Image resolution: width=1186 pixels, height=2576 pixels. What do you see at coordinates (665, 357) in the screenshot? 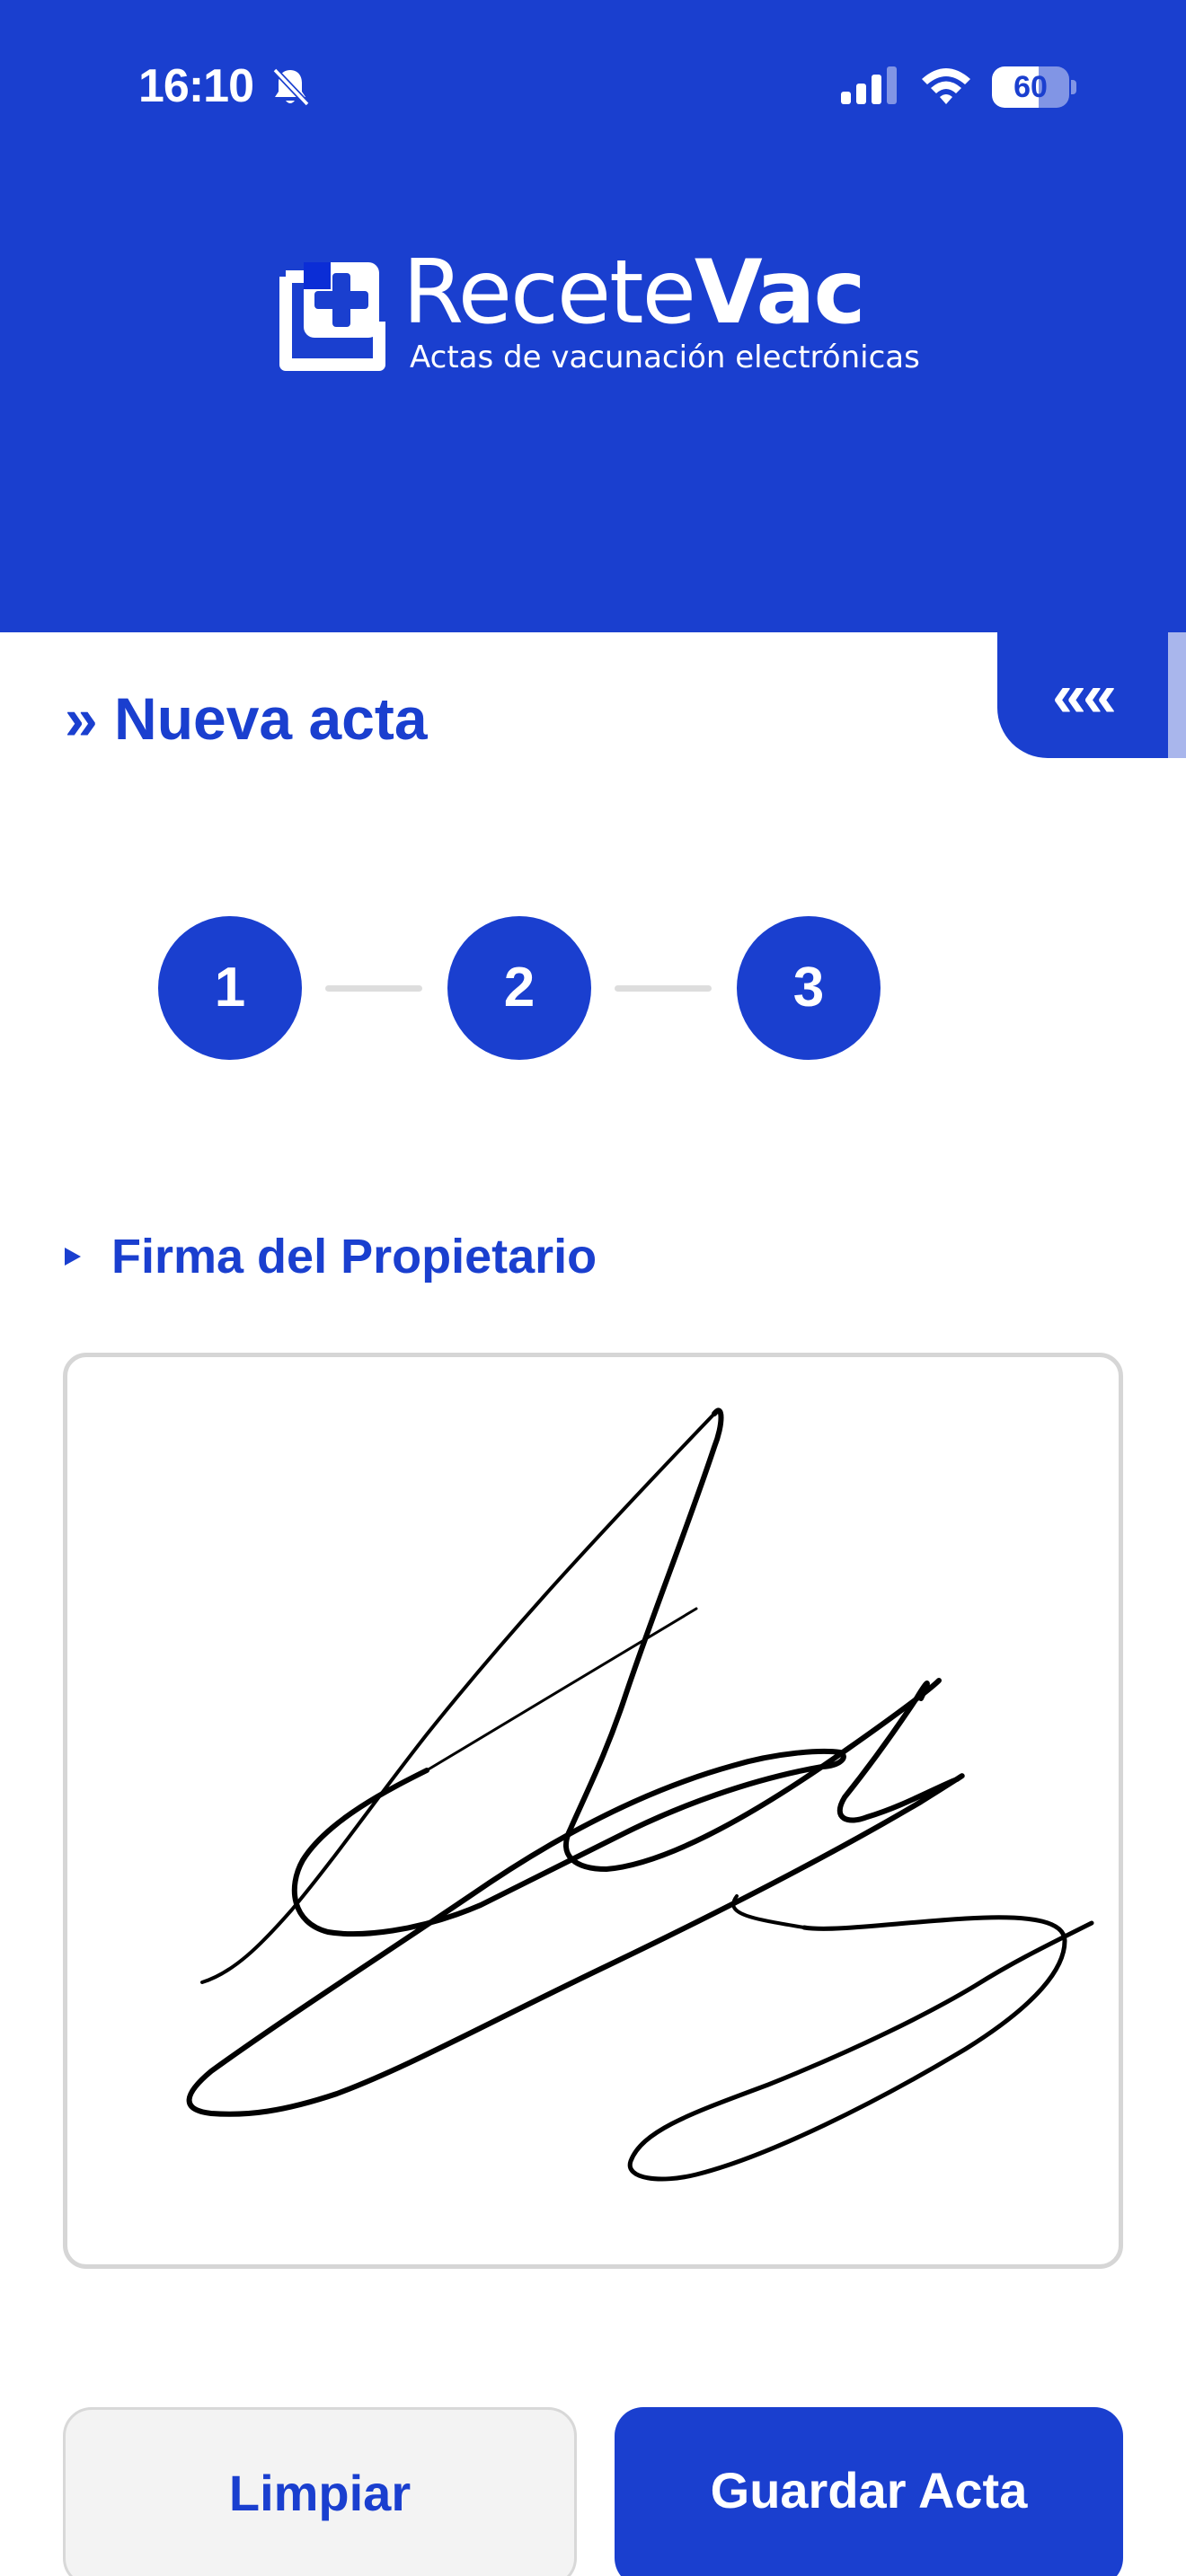
I see `brand-tagline: Actas de vacunación electrónicas` at bounding box center [665, 357].